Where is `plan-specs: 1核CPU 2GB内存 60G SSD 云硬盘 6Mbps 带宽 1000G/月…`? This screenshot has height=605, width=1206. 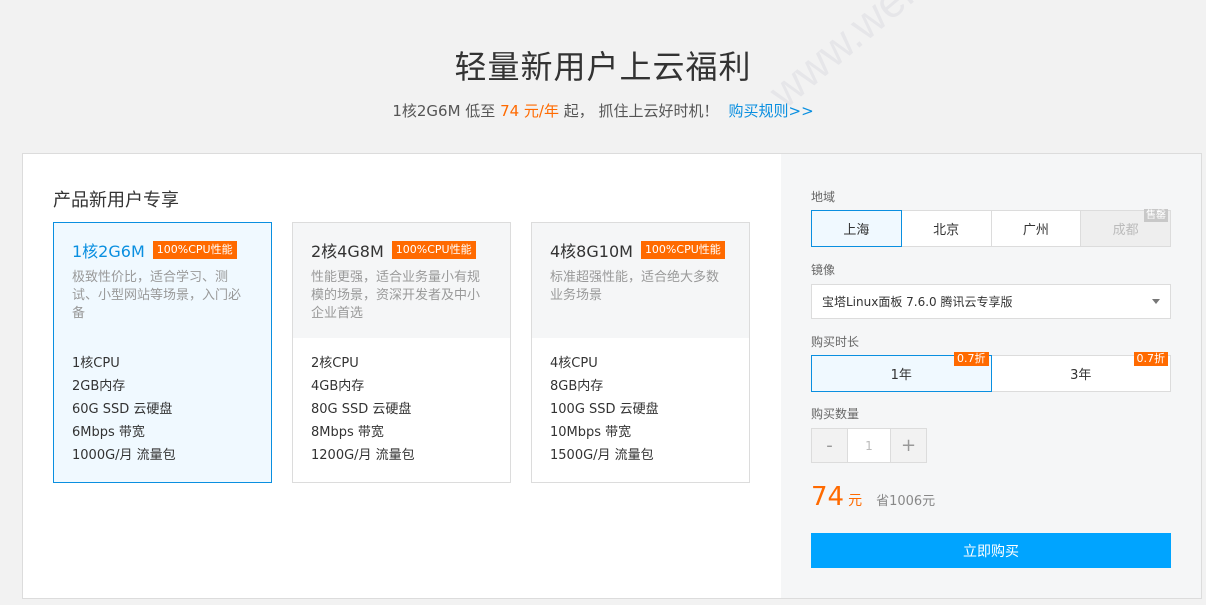
plan-specs: 1核CPU 2GB内存 60G SSD 云硬盘 6Mbps 带宽 1000G/月… is located at coordinates (162, 402).